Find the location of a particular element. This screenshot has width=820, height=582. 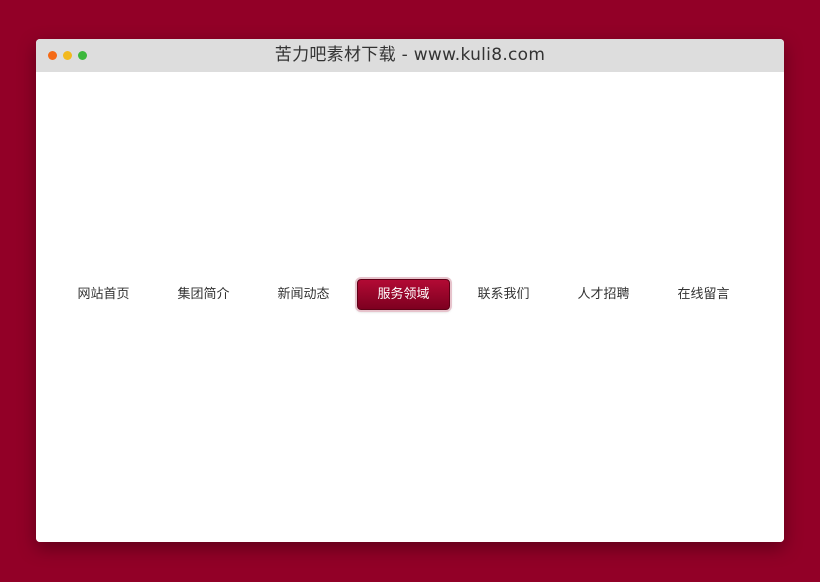

nav-item-services: 服务领域 is located at coordinates (403, 294).